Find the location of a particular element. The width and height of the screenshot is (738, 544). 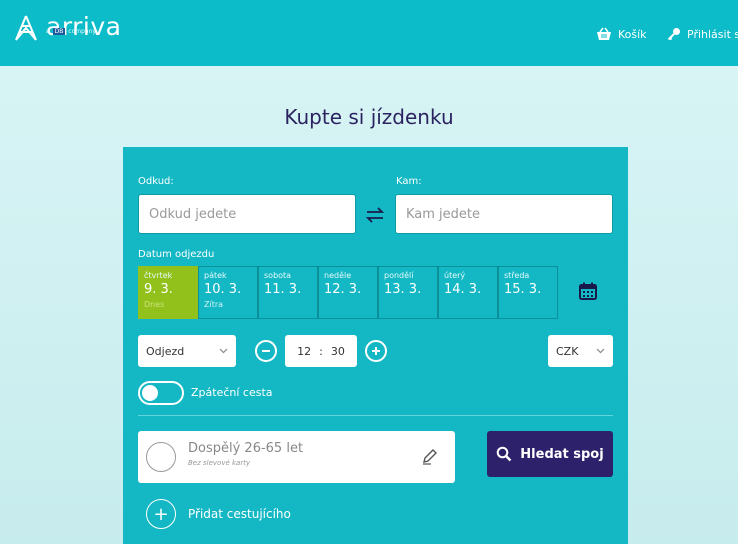

day-name: čtvrtek is located at coordinates (158, 275).